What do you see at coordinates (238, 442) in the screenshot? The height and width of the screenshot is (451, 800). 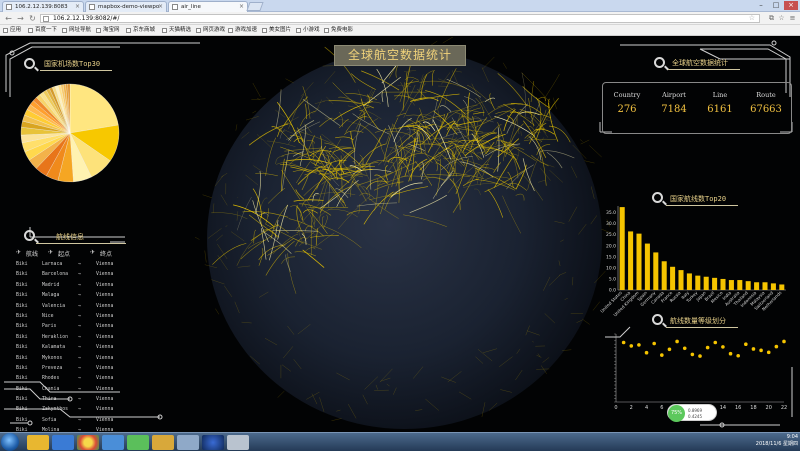 I see `paint-icon` at bounding box center [238, 442].